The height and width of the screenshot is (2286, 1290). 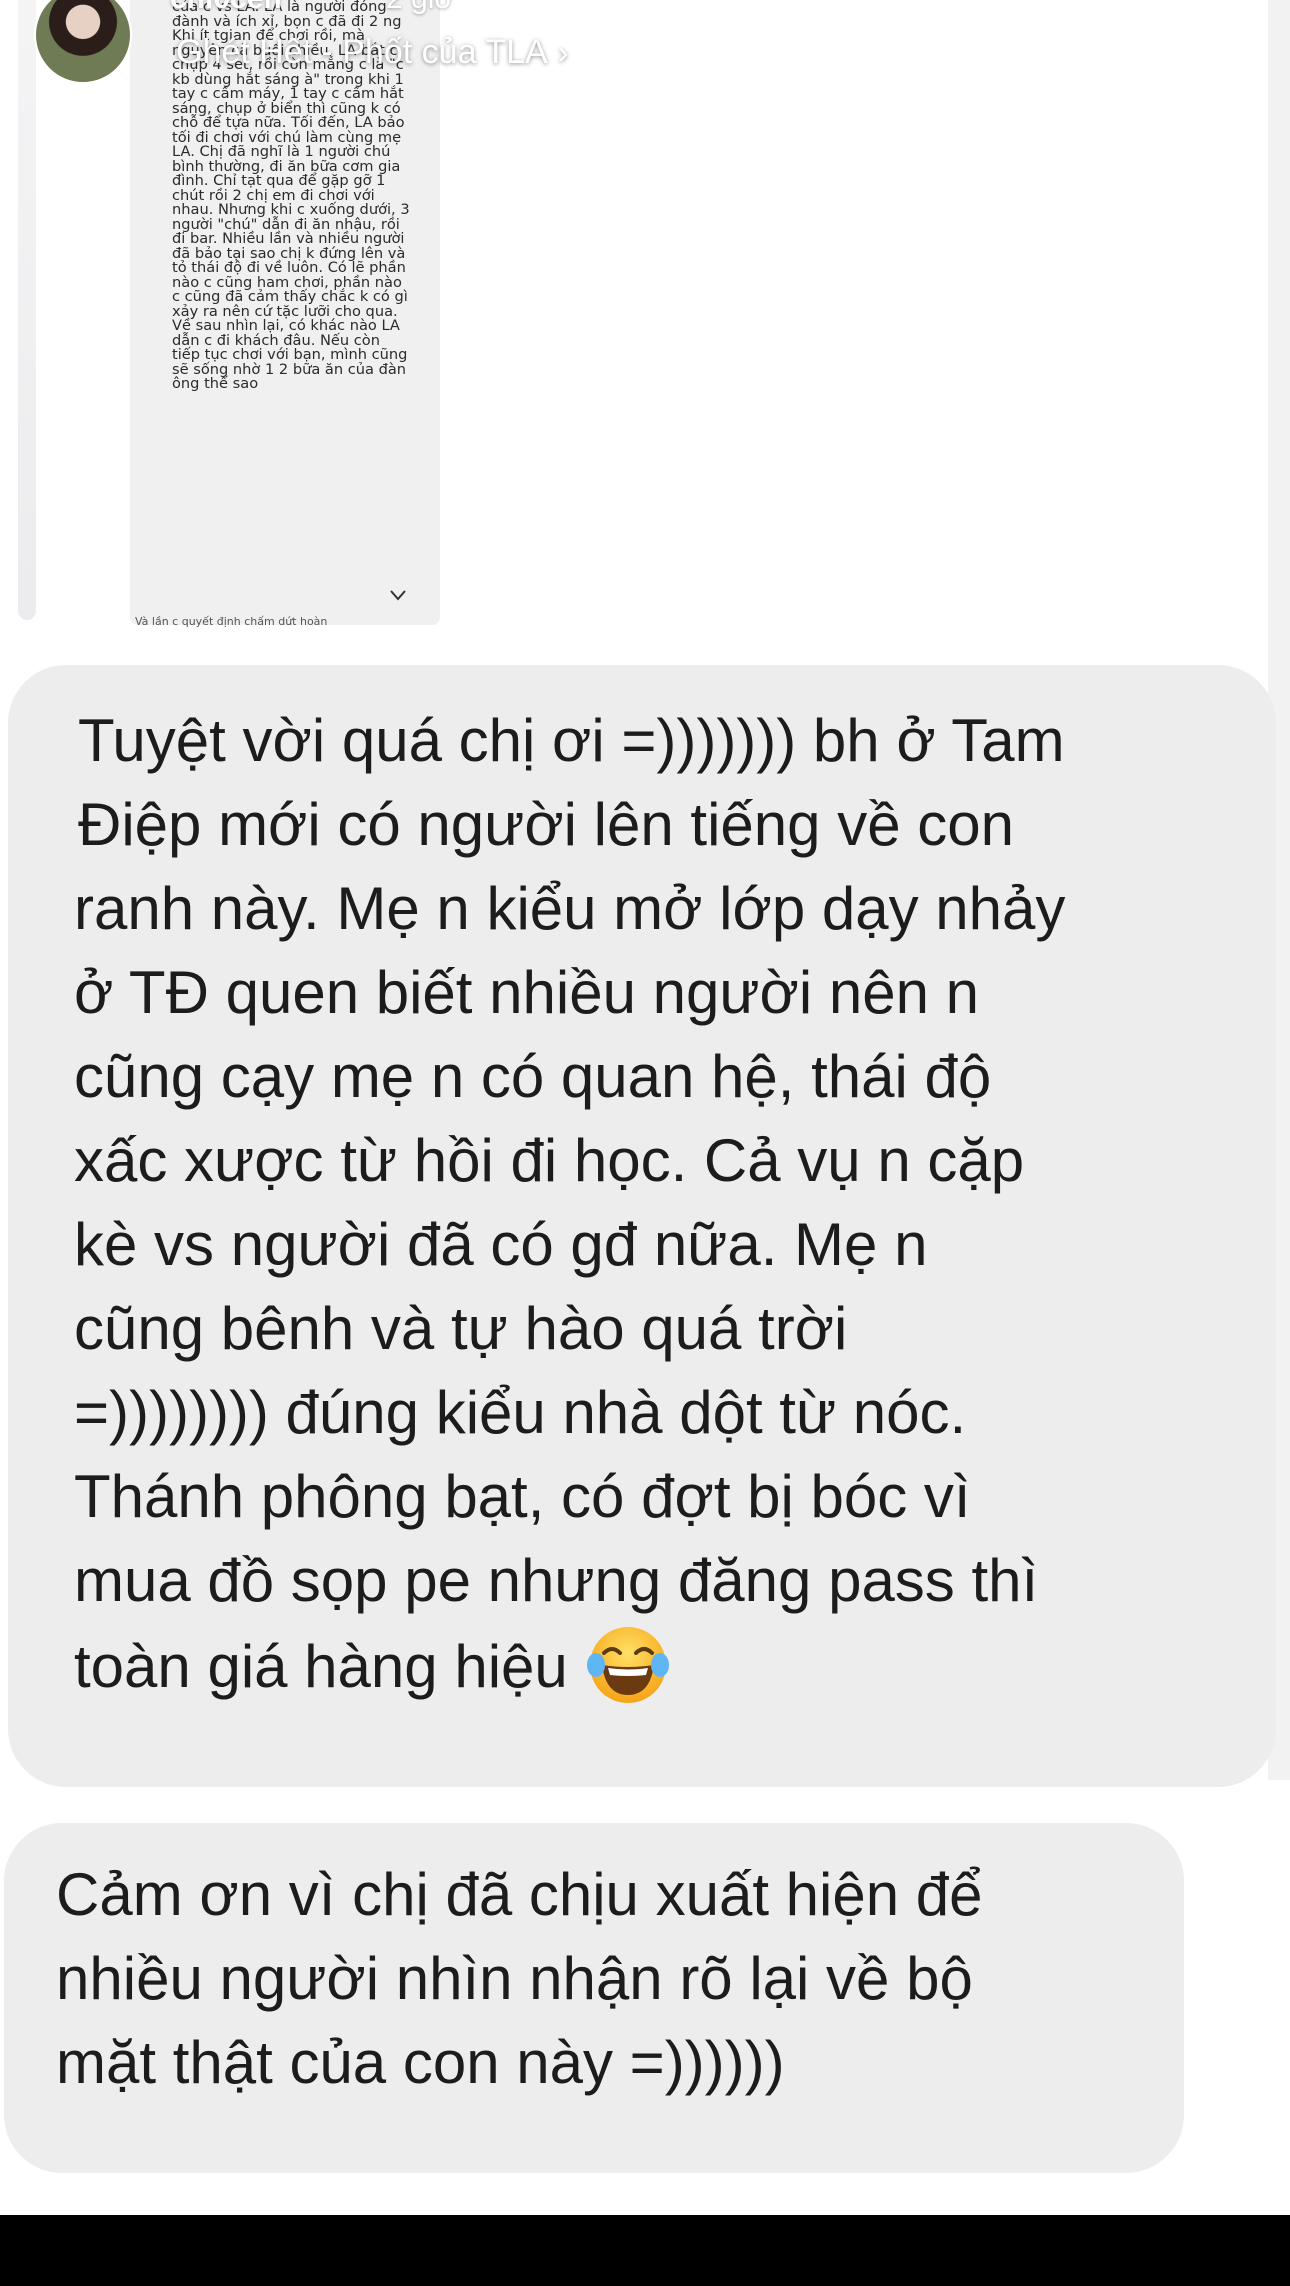 What do you see at coordinates (1230, 28) in the screenshot?
I see `close-icon` at bounding box center [1230, 28].